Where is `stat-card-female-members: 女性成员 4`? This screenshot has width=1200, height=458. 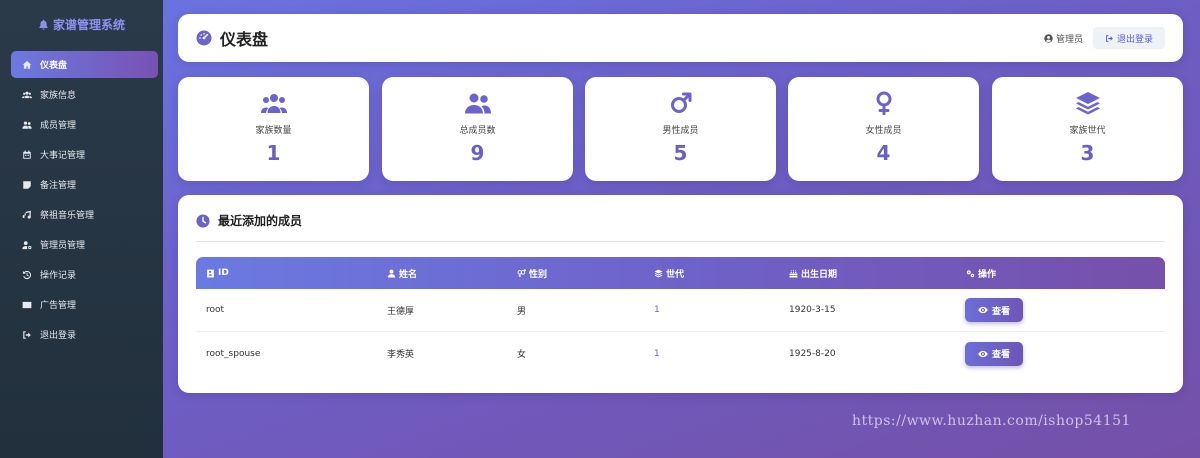
stat-card-female-members: 女性成员 4 is located at coordinates (883, 129).